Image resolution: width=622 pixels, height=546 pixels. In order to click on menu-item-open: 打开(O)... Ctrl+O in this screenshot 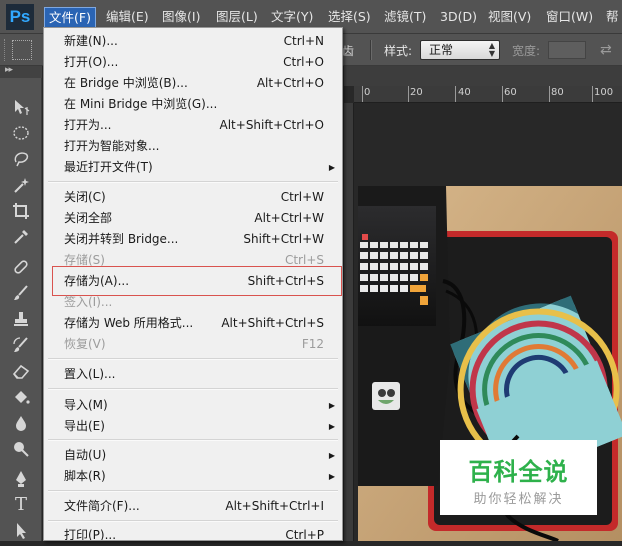, I will do `click(193, 62)`.